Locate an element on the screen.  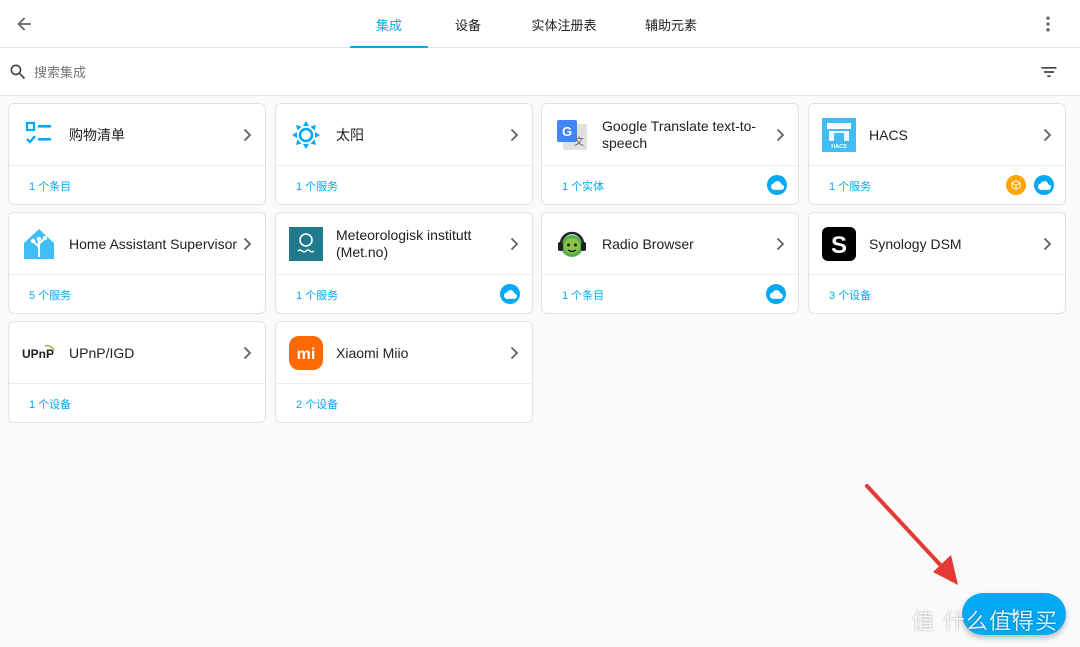
add-integration-button is located at coordinates (1014, 614).